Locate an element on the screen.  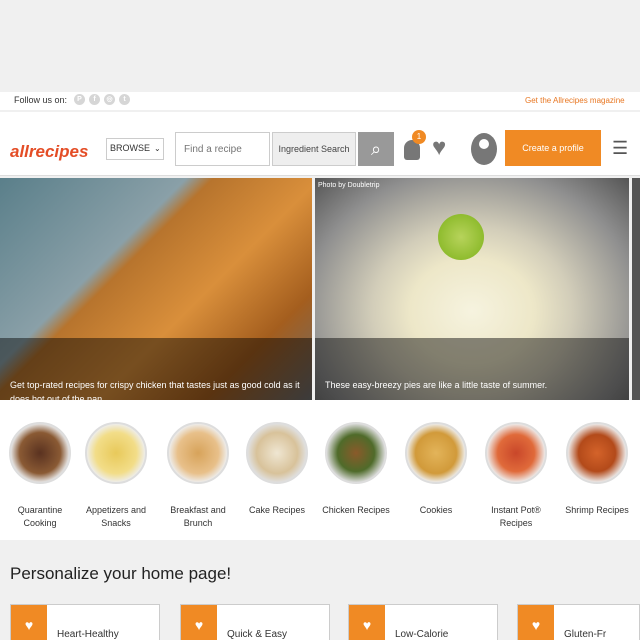
hero-image-partial is located at coordinates (636, 289).